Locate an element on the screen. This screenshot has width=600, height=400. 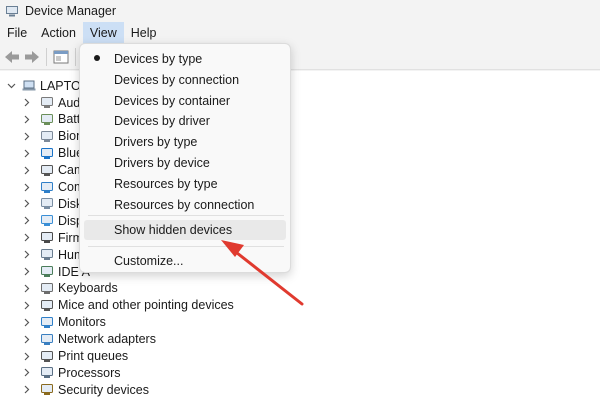
firmware-icon is located at coordinates (47, 238).